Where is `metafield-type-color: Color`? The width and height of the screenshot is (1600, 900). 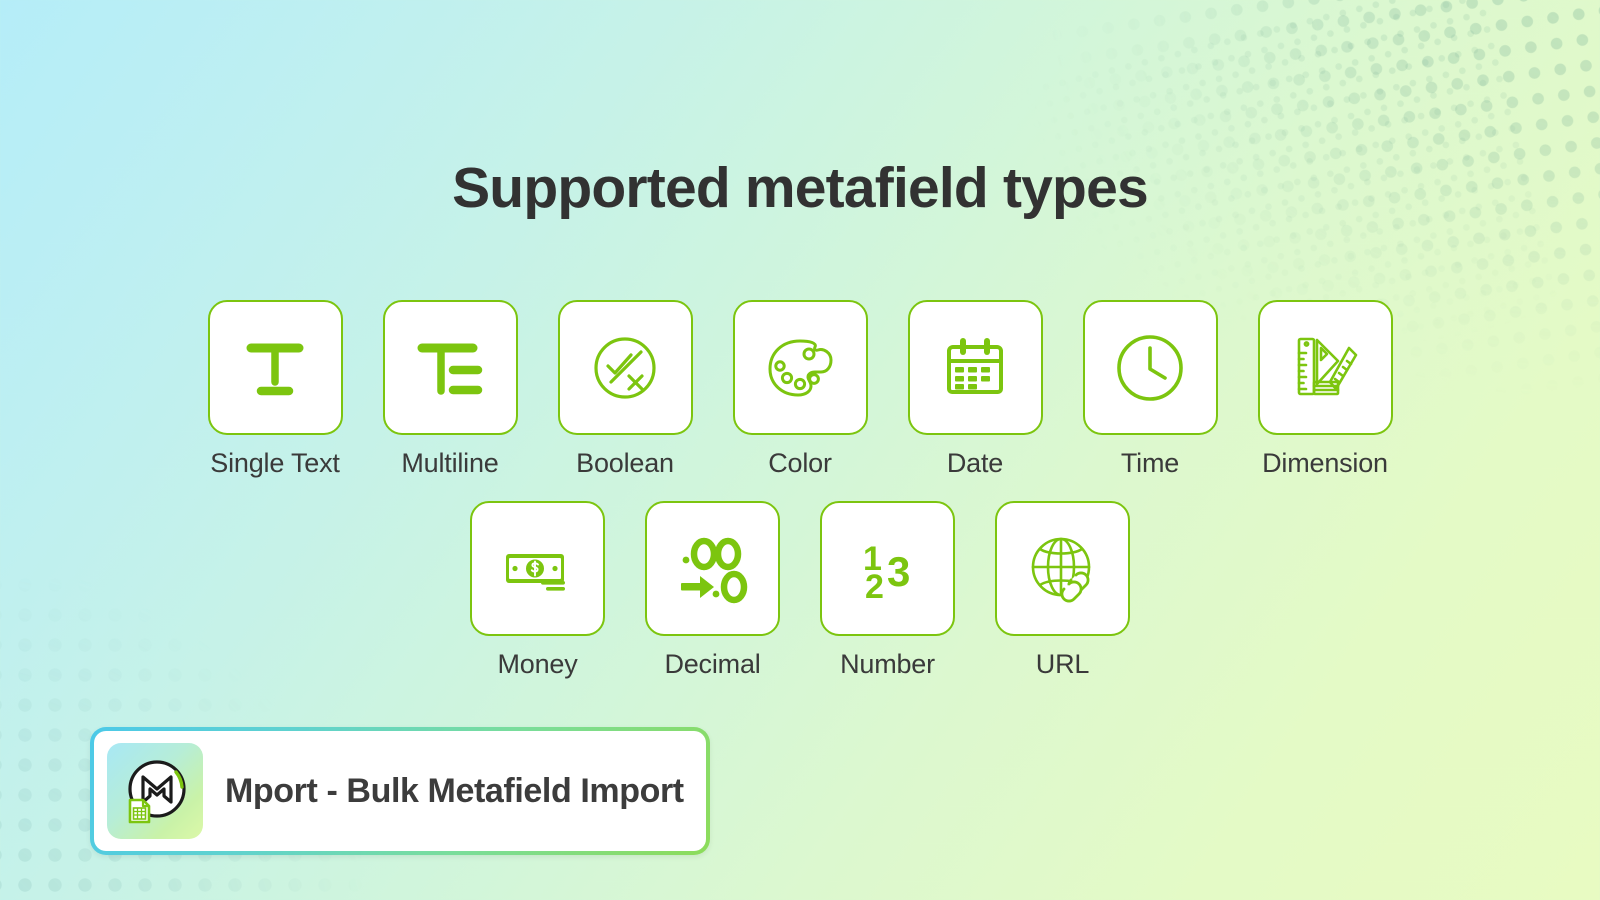
metafield-type-color: Color is located at coordinates (800, 389).